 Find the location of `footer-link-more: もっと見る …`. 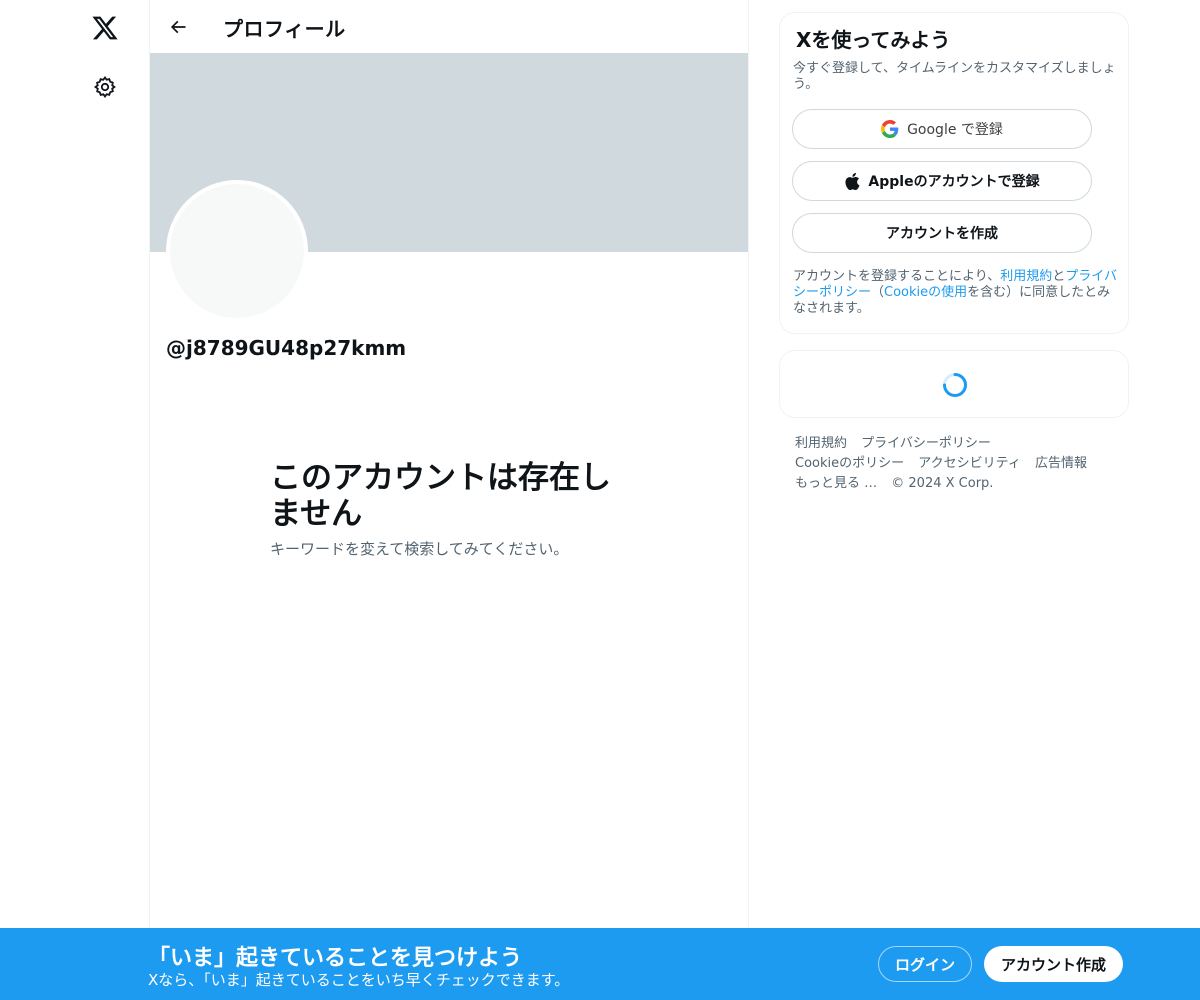

footer-link-more: もっと見る … is located at coordinates (836, 483).